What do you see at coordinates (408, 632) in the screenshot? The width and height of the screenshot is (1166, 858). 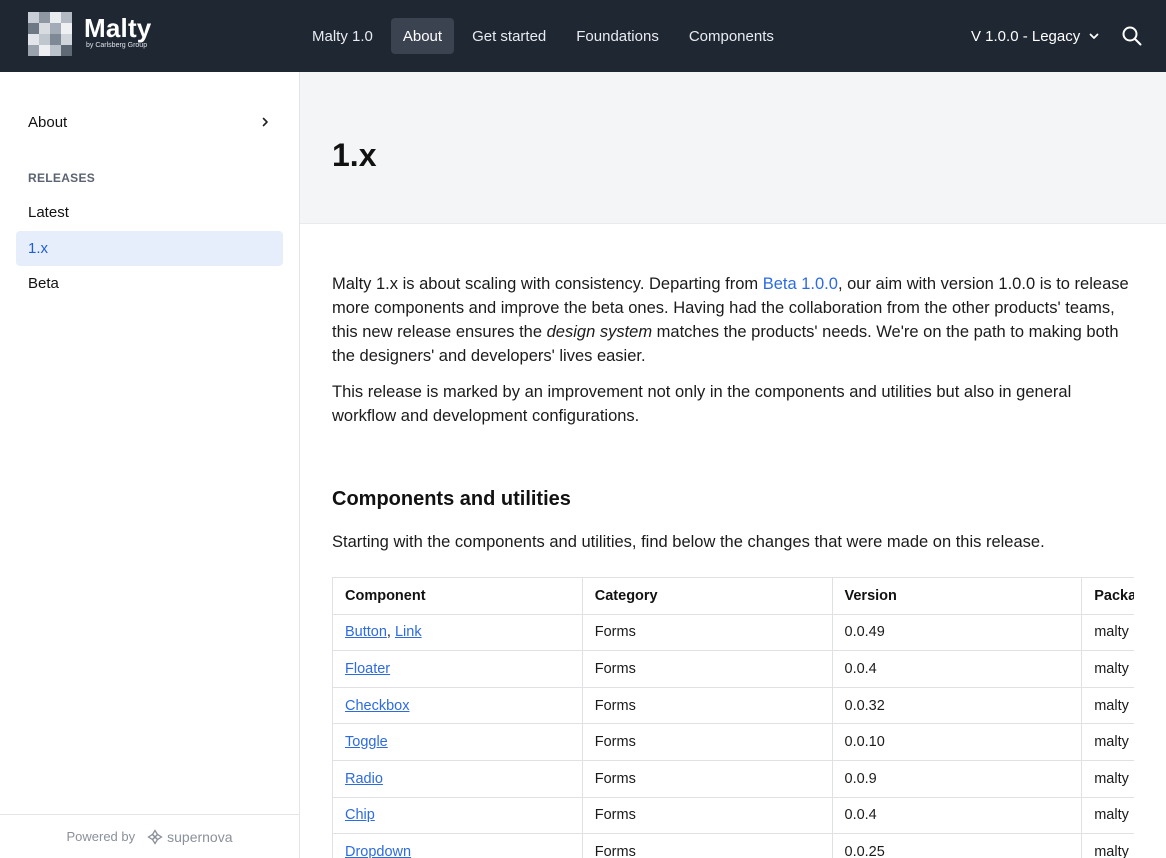 I see `component-link: Link` at bounding box center [408, 632].